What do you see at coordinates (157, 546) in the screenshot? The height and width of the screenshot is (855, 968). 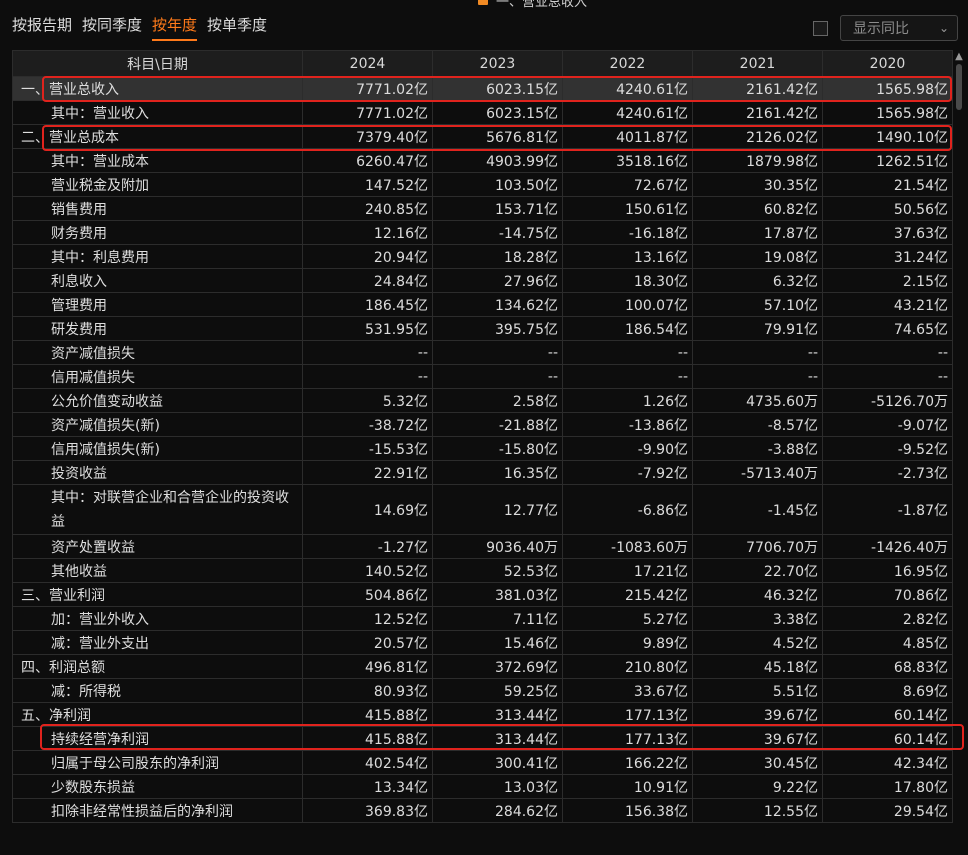 I see `row-label: 资产处置收益` at bounding box center [157, 546].